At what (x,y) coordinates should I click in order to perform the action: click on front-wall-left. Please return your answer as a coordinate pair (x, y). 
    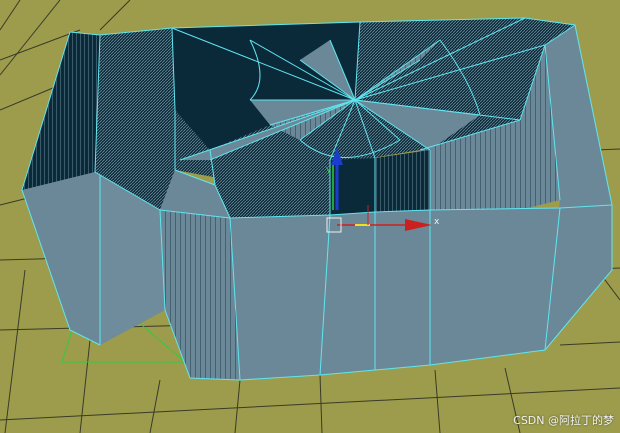
    Looking at the image, I should click on (200, 295).